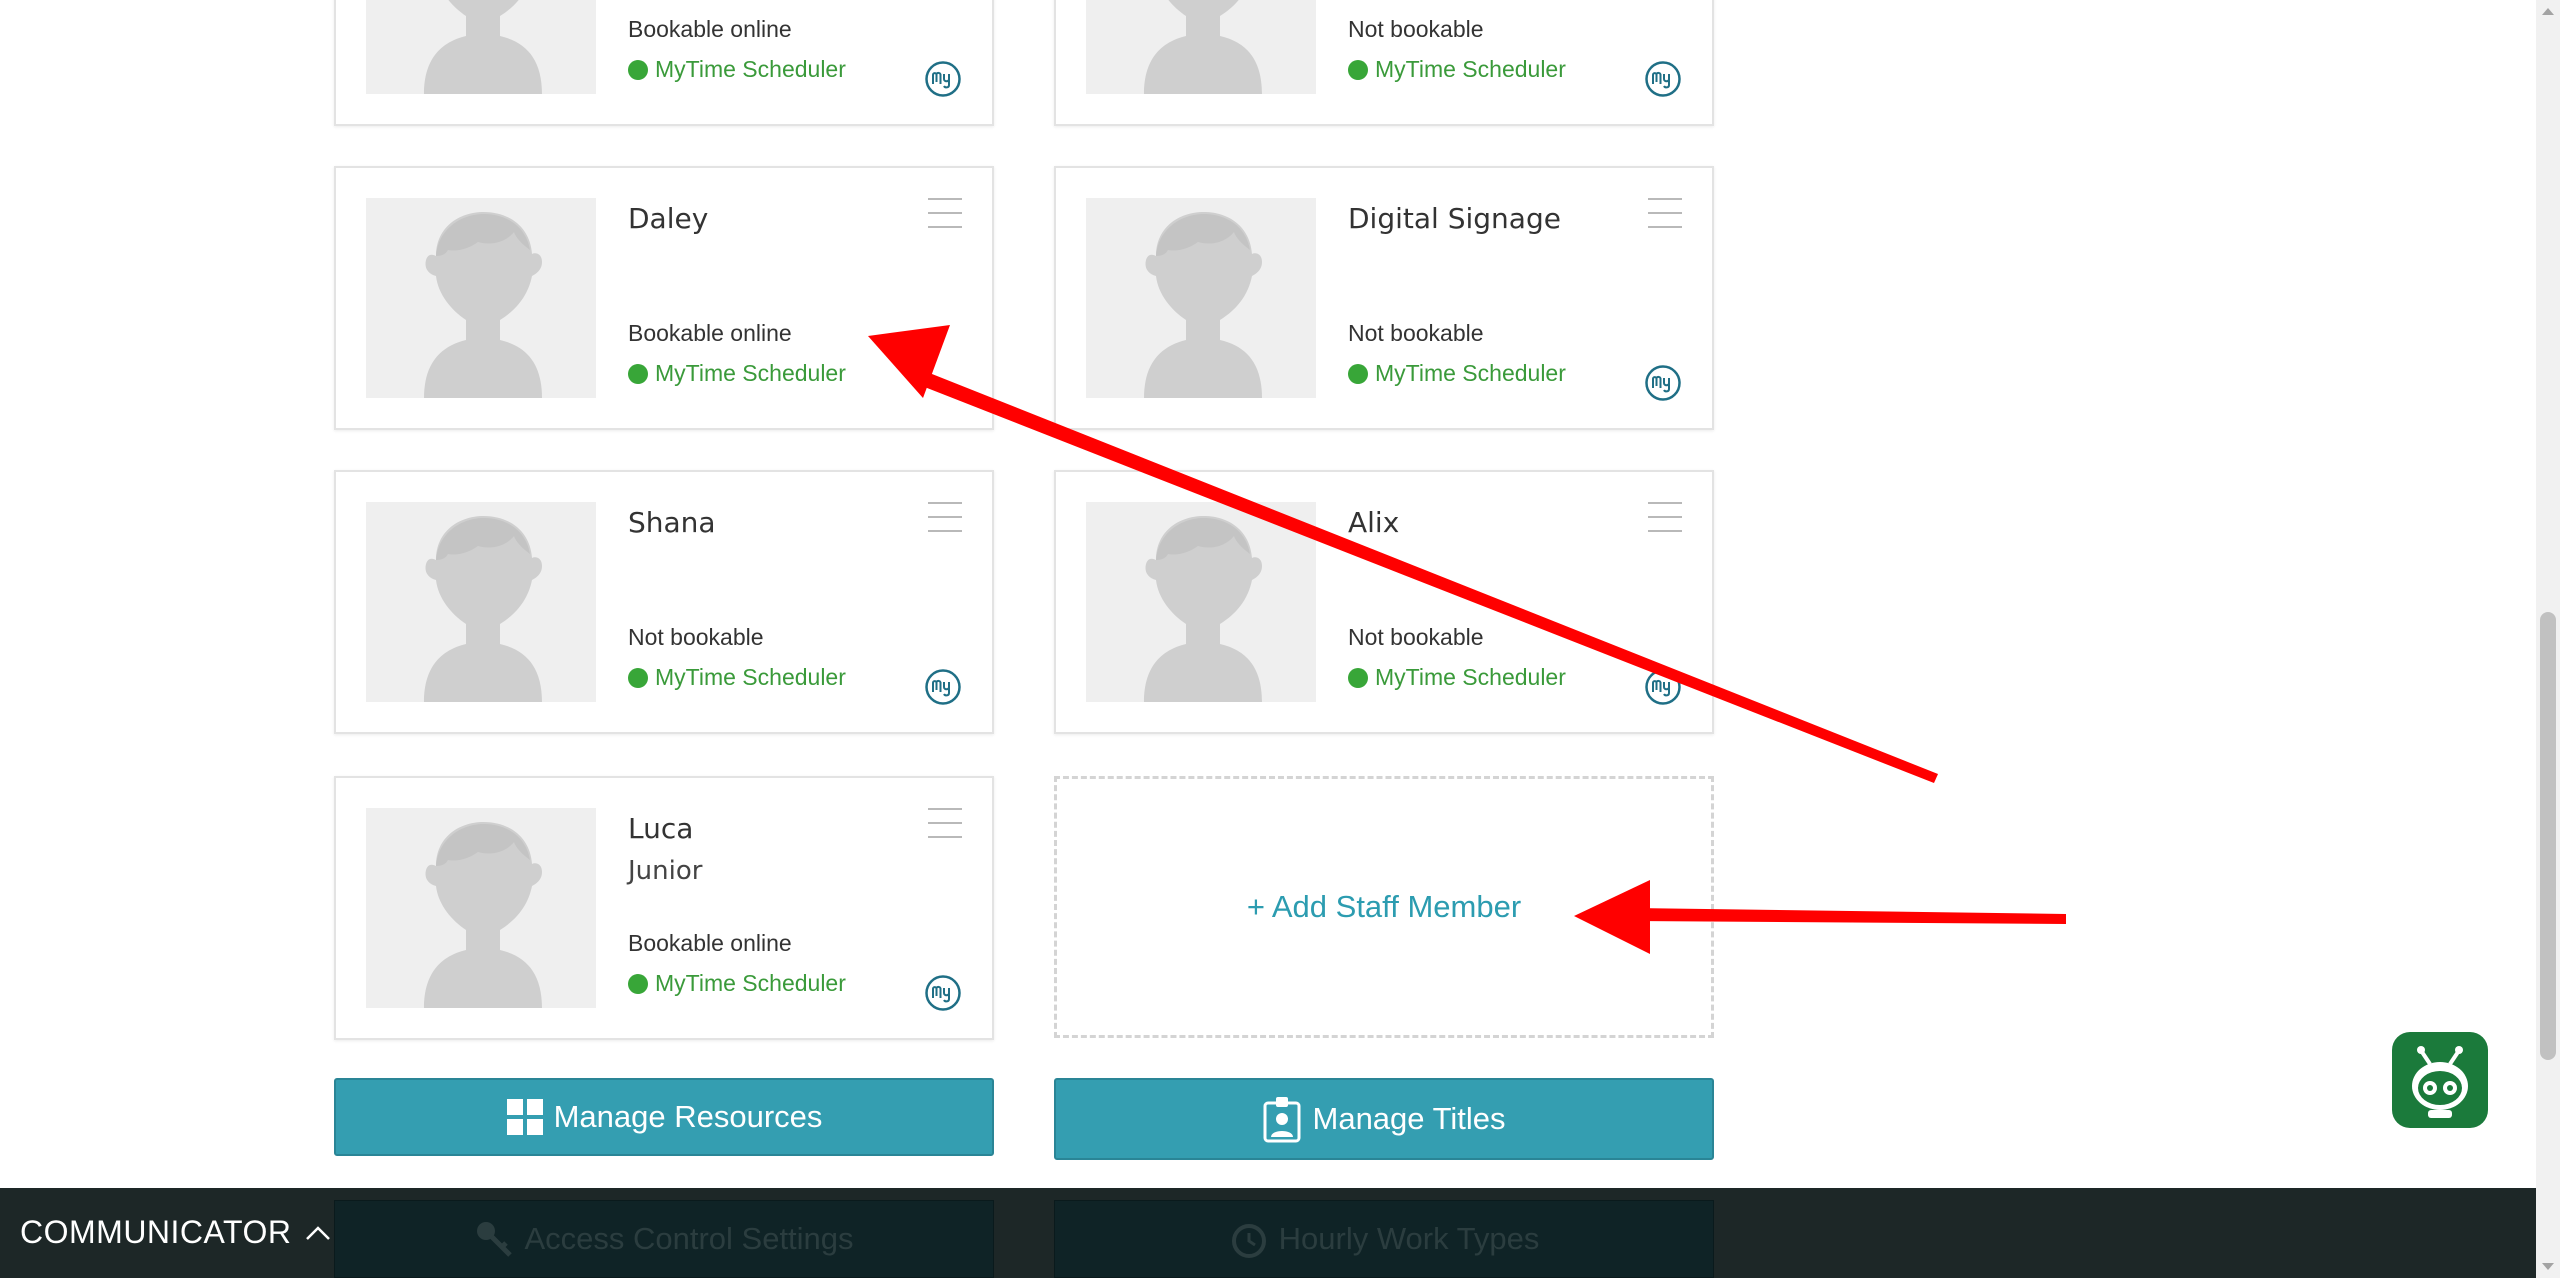 The height and width of the screenshot is (1278, 2560). I want to click on scrollbar-thumb, so click(2548, 836).